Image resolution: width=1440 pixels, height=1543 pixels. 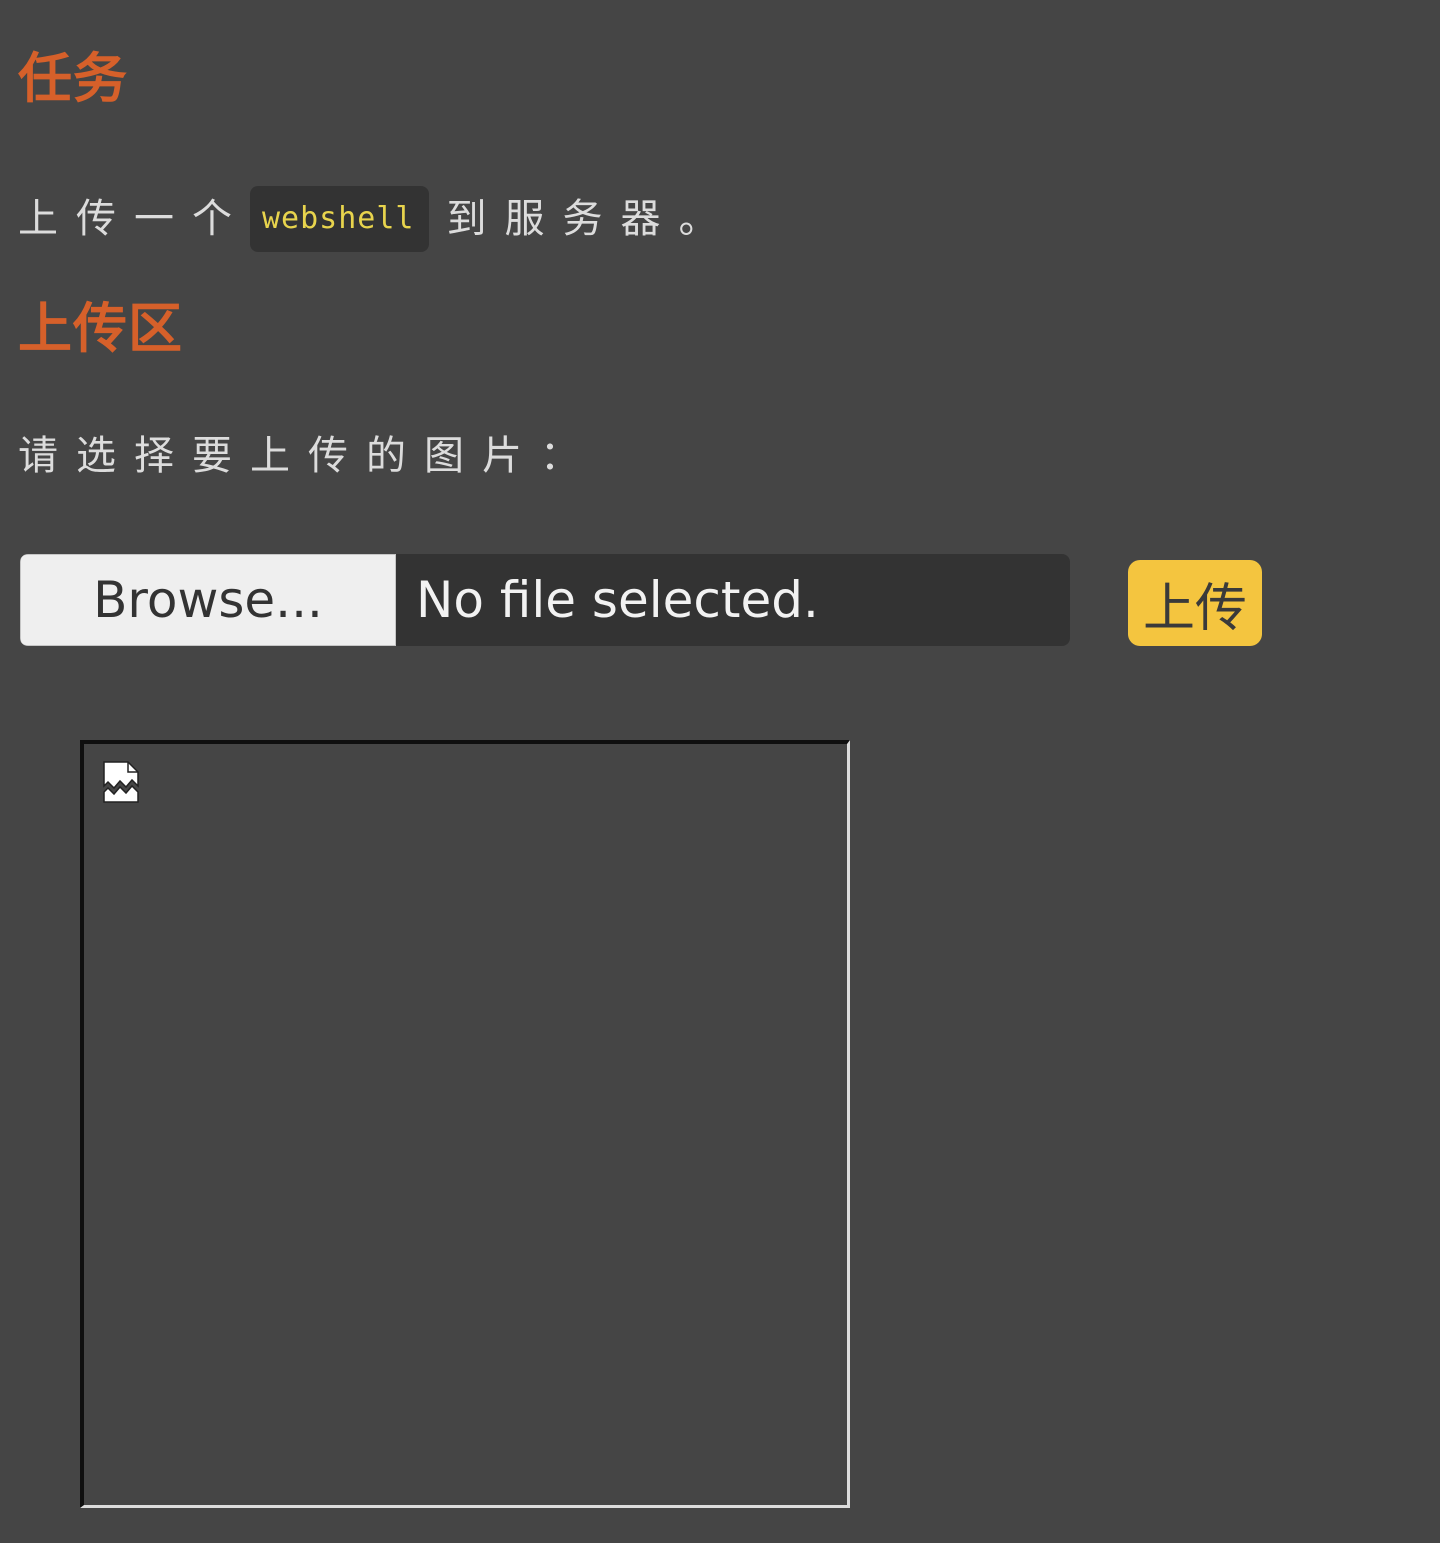 What do you see at coordinates (617, 600) in the screenshot?
I see `file-status-text: No file selected.` at bounding box center [617, 600].